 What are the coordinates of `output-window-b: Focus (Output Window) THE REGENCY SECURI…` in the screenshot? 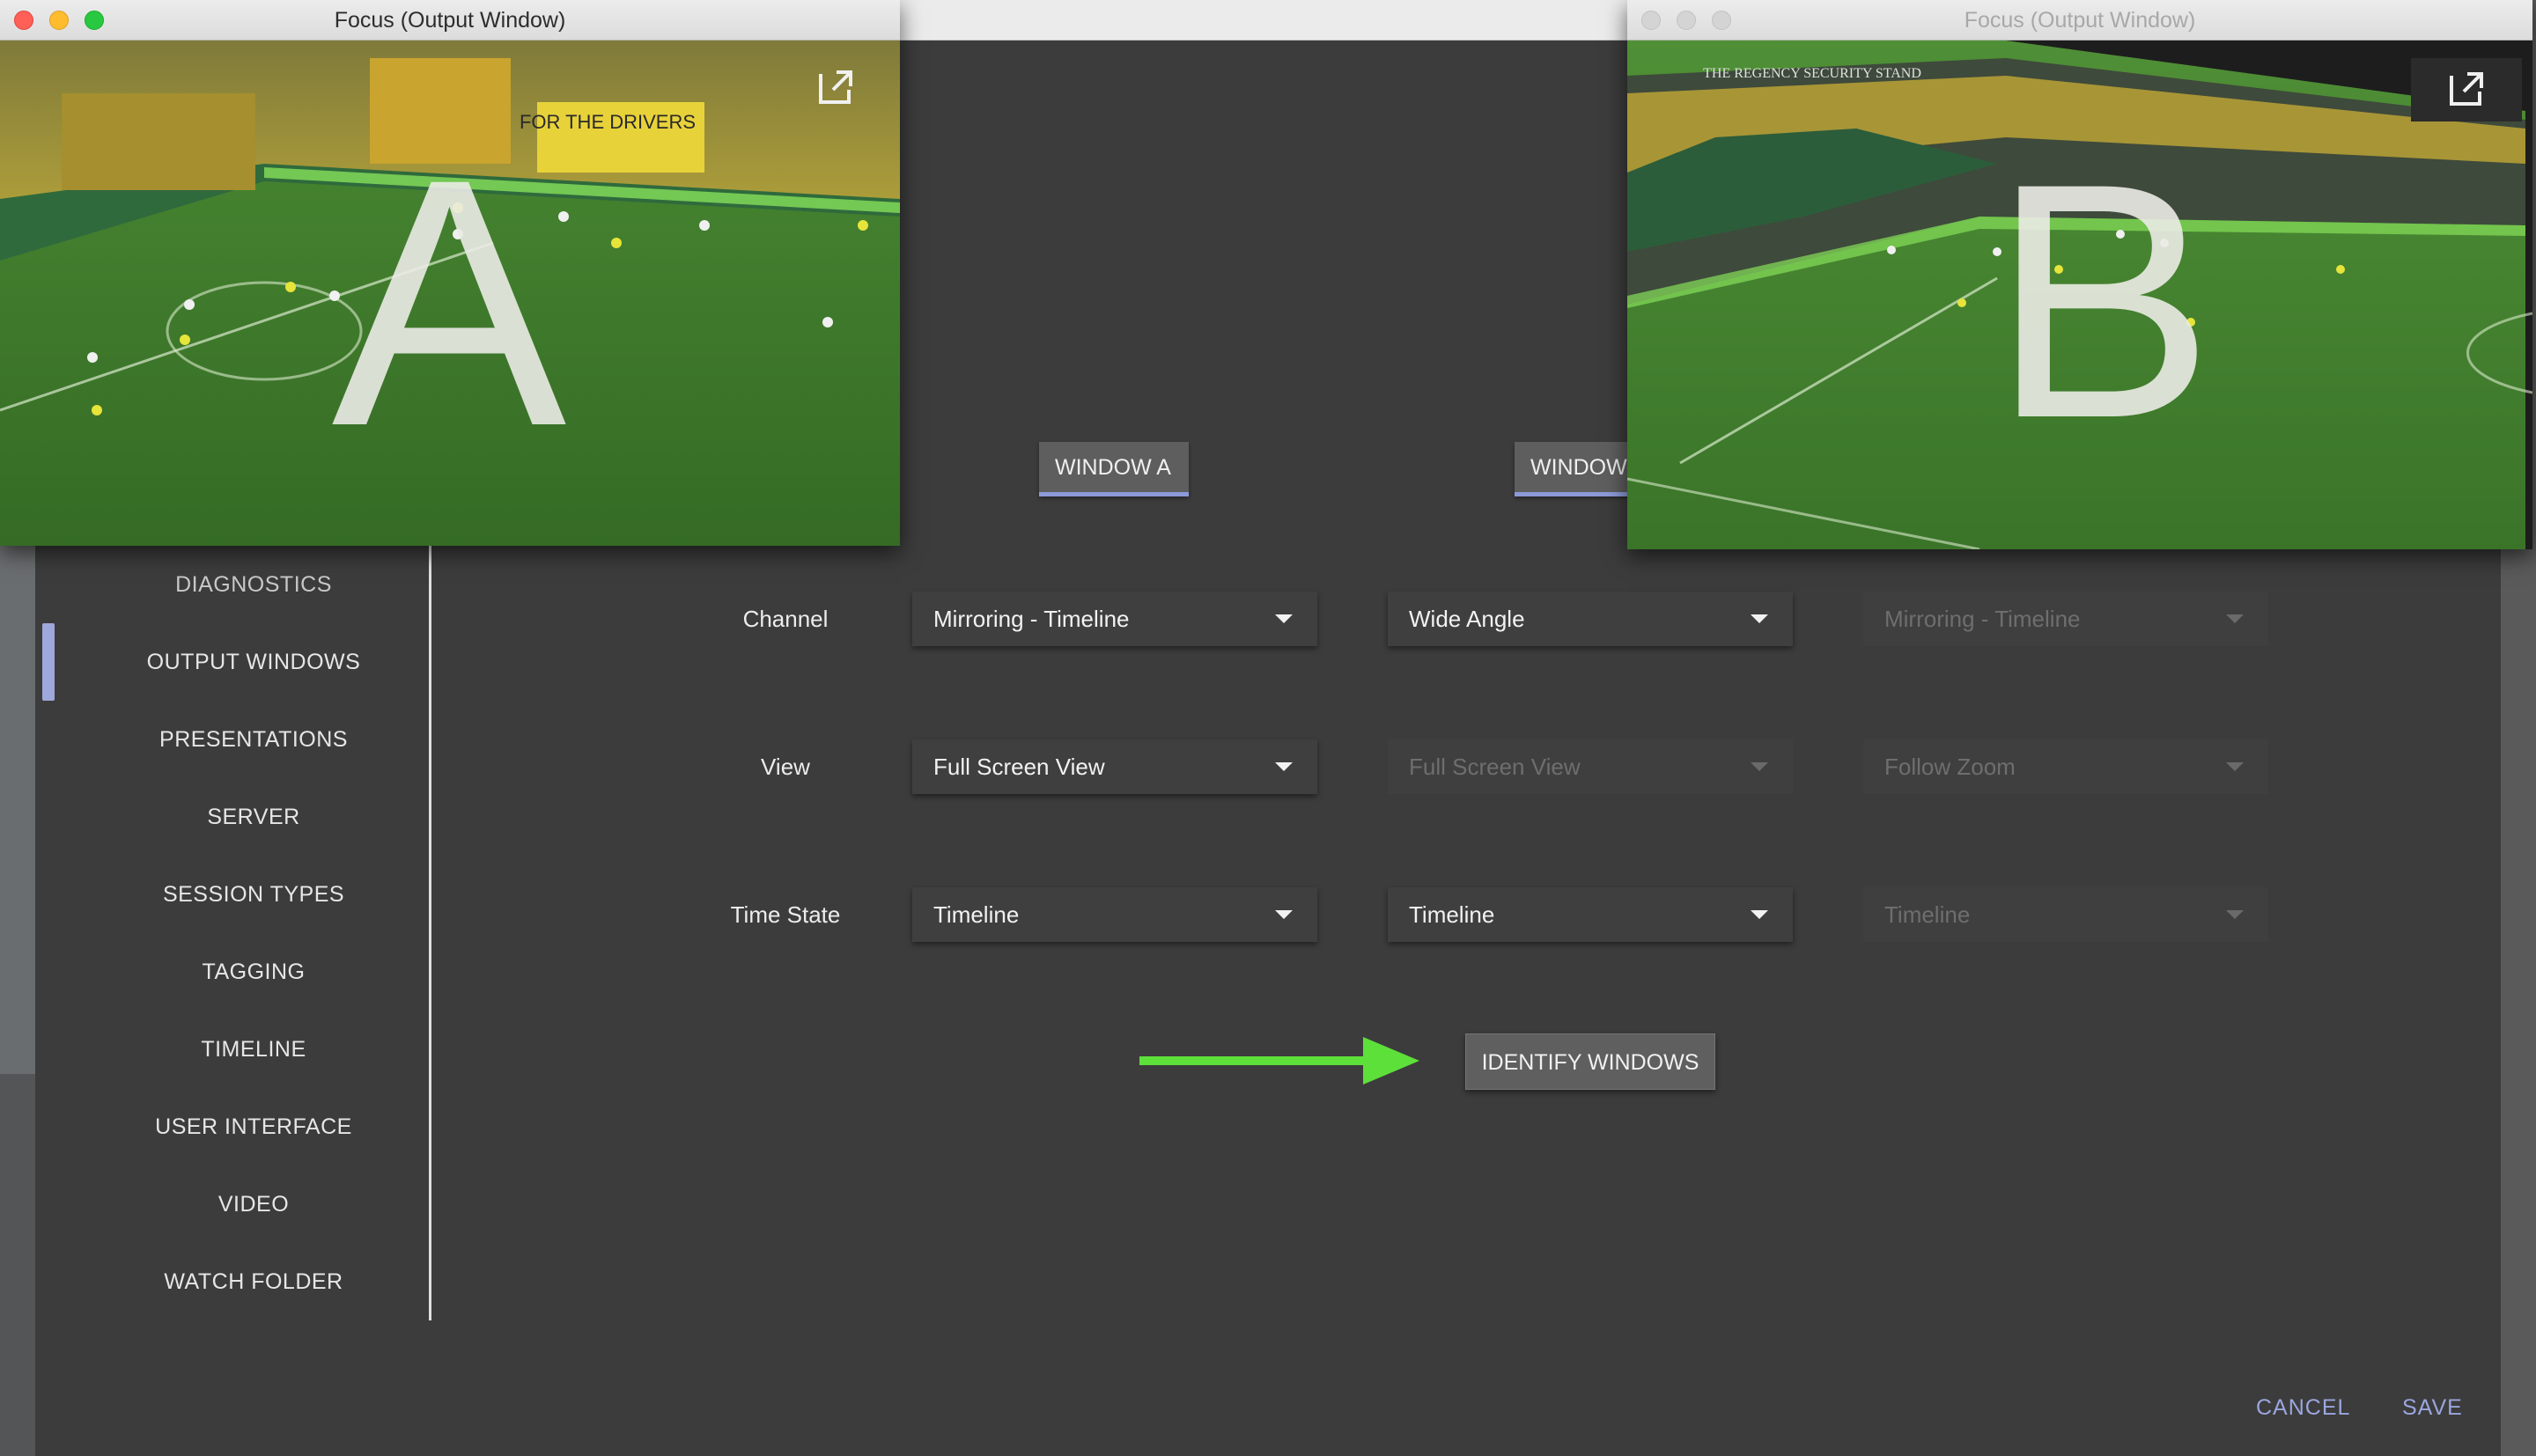 It's located at (2079, 274).